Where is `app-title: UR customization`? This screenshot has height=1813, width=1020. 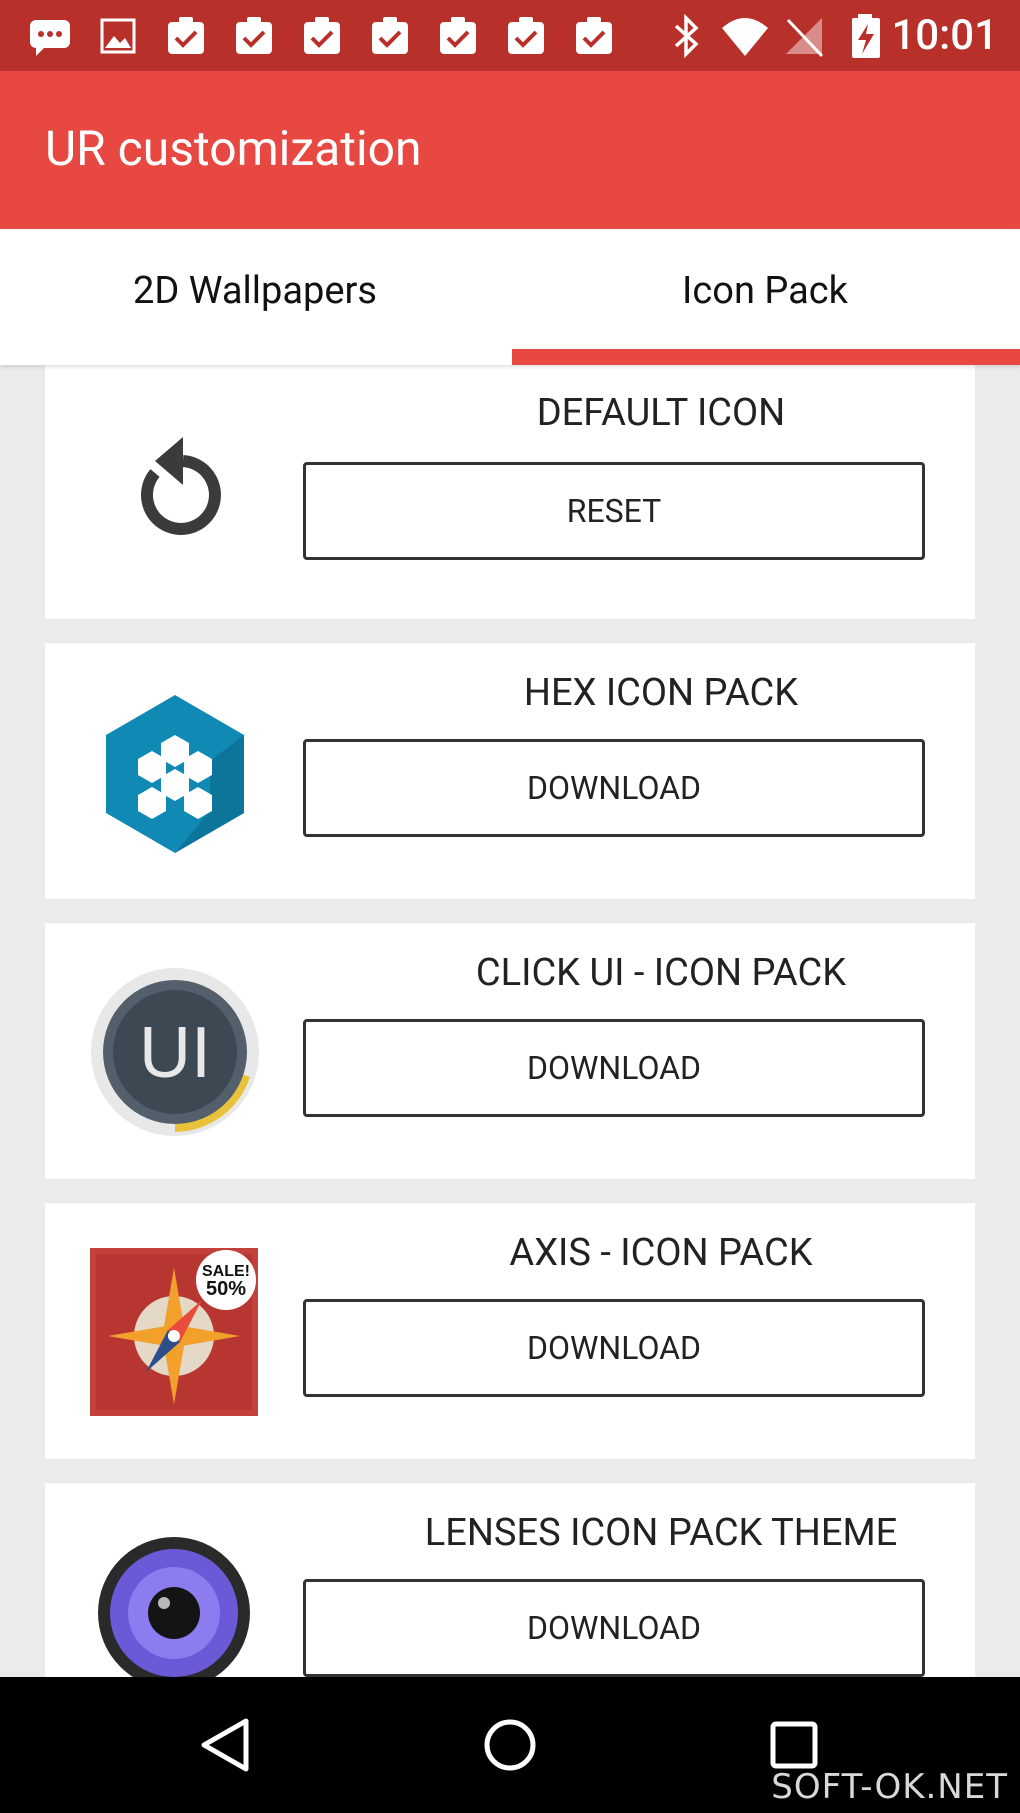
app-title: UR customization is located at coordinates (233, 148).